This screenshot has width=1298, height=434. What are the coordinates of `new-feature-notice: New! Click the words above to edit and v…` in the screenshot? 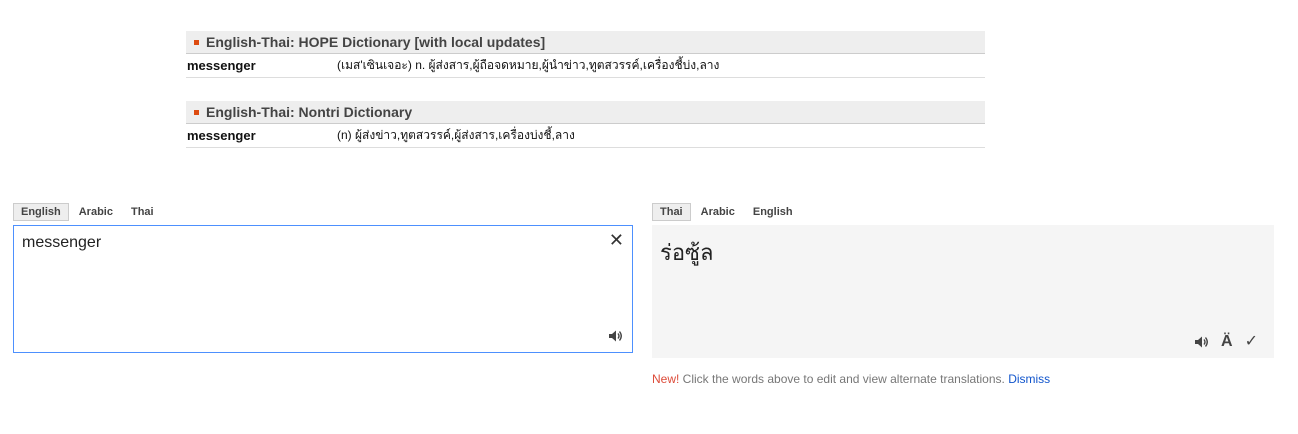 It's located at (851, 379).